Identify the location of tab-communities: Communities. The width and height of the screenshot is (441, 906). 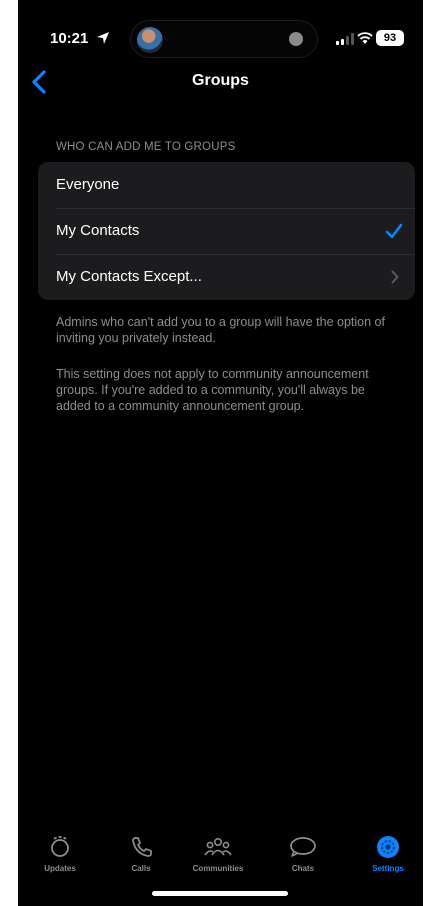
(218, 859).